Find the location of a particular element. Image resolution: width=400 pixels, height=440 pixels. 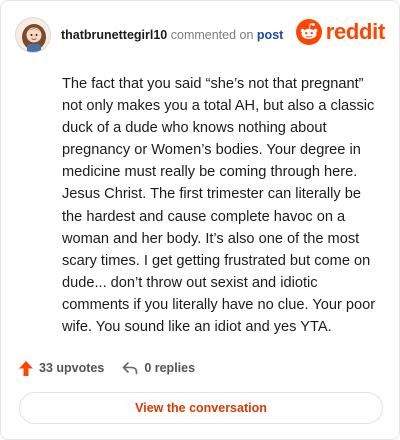

view-conversation-label: View the conversation is located at coordinates (201, 408).